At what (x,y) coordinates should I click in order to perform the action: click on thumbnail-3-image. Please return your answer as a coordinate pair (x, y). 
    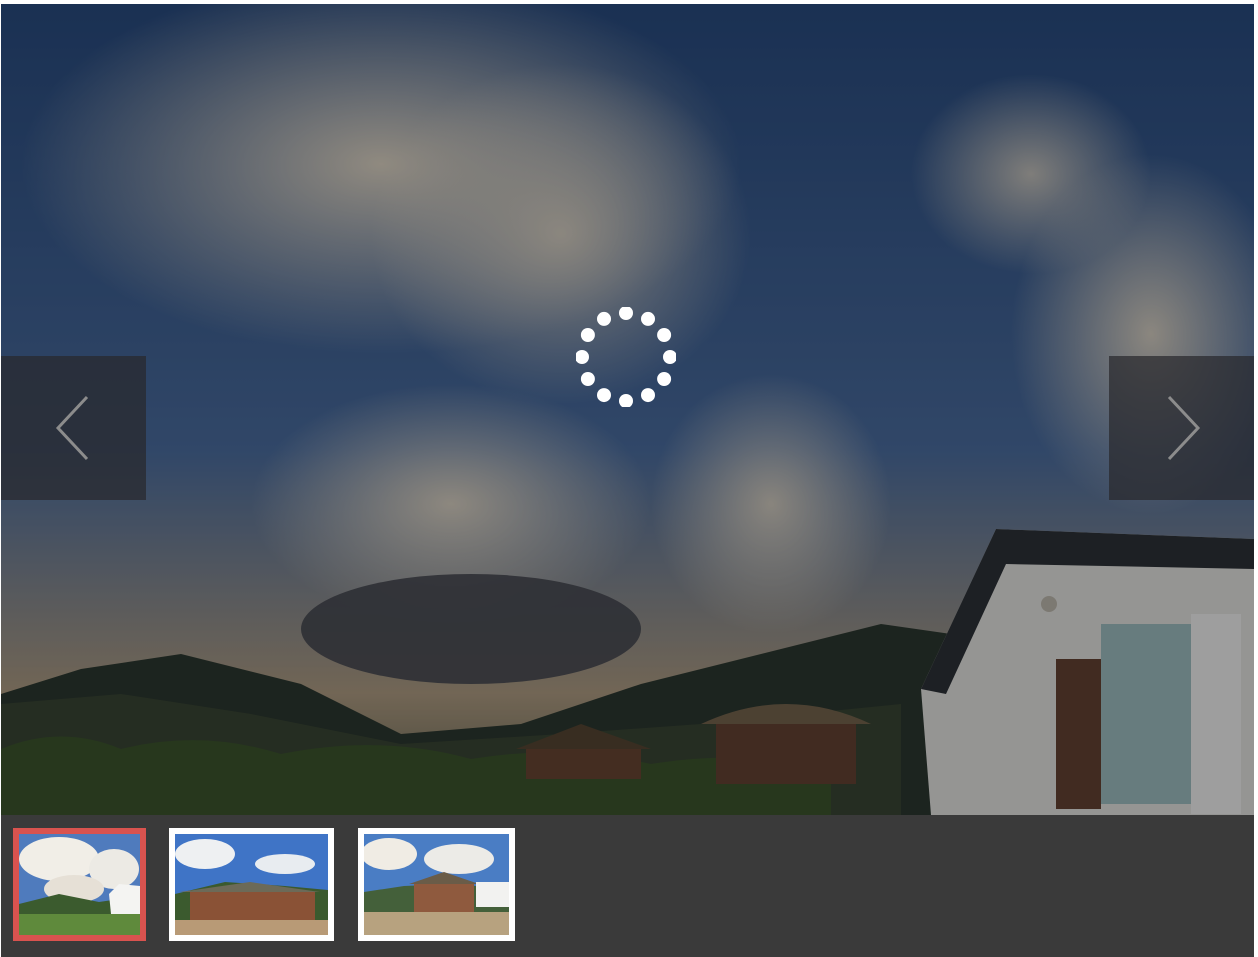
    Looking at the image, I should click on (436, 884).